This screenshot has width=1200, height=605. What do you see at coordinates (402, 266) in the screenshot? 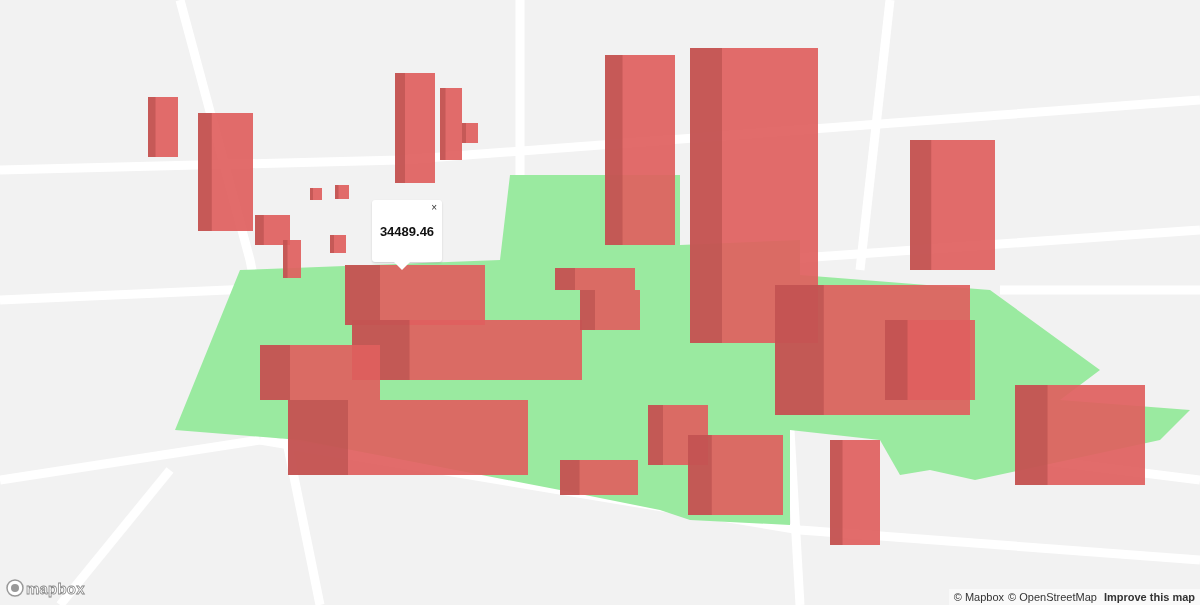
I see `popup-pointer` at bounding box center [402, 266].